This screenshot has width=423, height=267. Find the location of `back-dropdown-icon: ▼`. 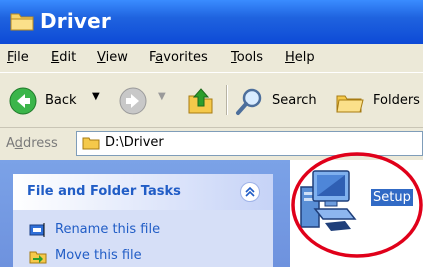

back-dropdown-icon: ▼ is located at coordinates (96, 96).